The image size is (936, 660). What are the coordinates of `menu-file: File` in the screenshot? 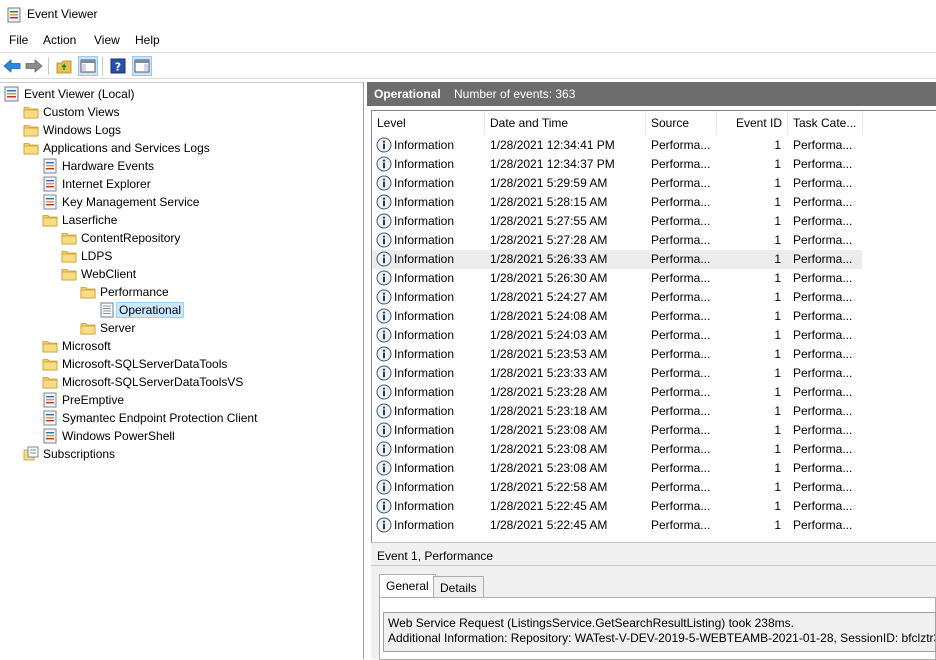 It's located at (18, 40).